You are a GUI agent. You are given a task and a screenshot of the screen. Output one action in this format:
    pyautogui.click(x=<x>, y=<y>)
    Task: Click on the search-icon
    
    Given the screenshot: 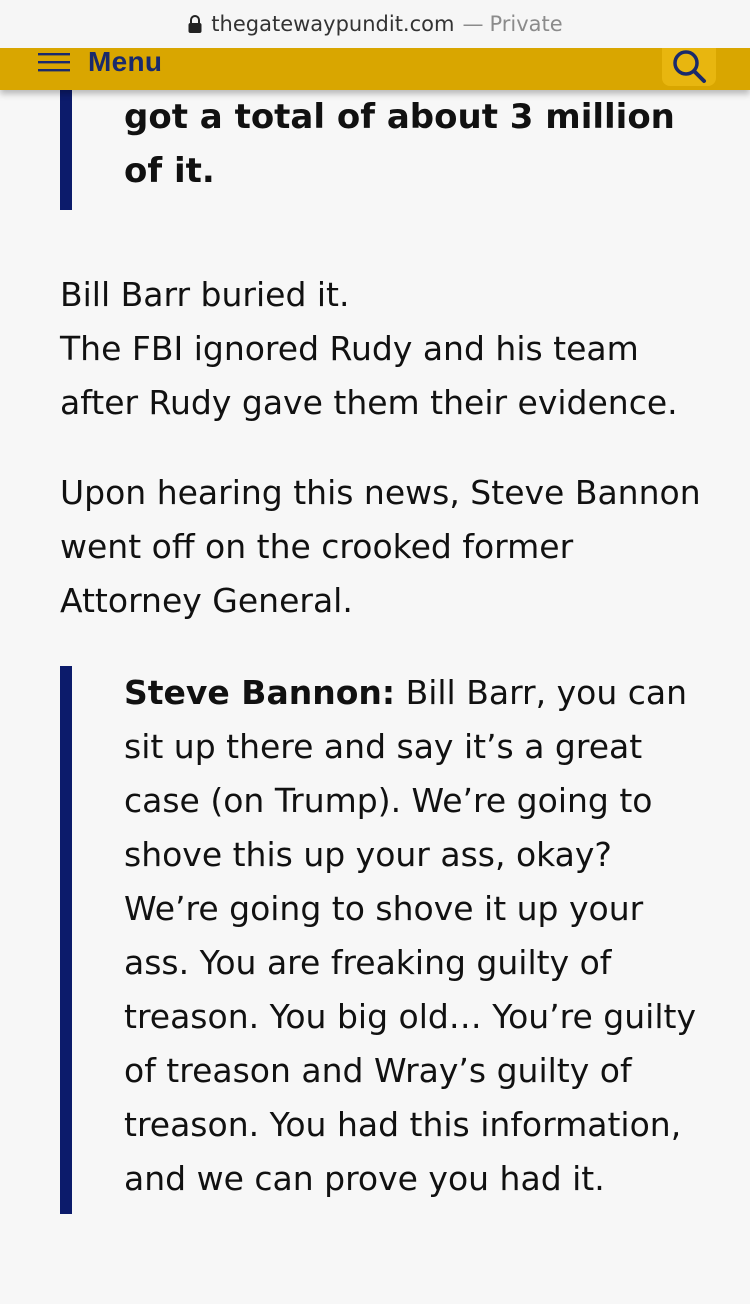 What is the action you would take?
    pyautogui.click(x=689, y=66)
    